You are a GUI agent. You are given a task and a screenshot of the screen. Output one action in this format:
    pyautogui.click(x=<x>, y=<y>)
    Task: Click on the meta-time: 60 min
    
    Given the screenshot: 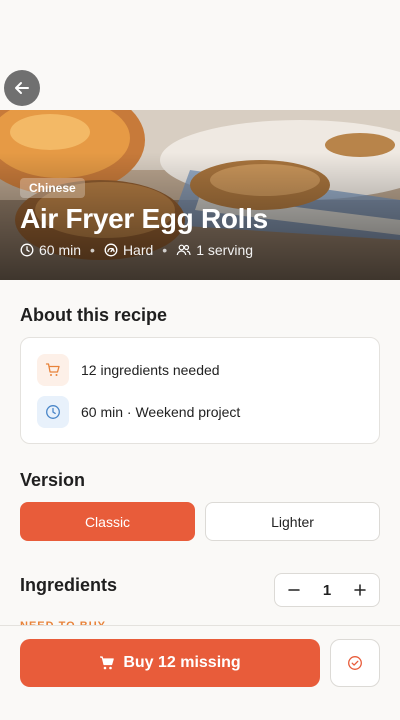 What is the action you would take?
    pyautogui.click(x=60, y=250)
    